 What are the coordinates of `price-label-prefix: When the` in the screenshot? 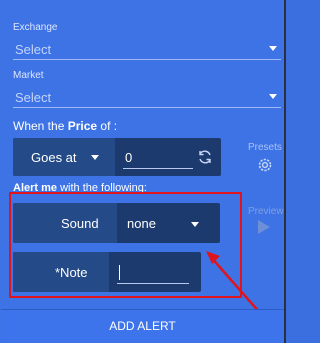 It's located at (39, 126).